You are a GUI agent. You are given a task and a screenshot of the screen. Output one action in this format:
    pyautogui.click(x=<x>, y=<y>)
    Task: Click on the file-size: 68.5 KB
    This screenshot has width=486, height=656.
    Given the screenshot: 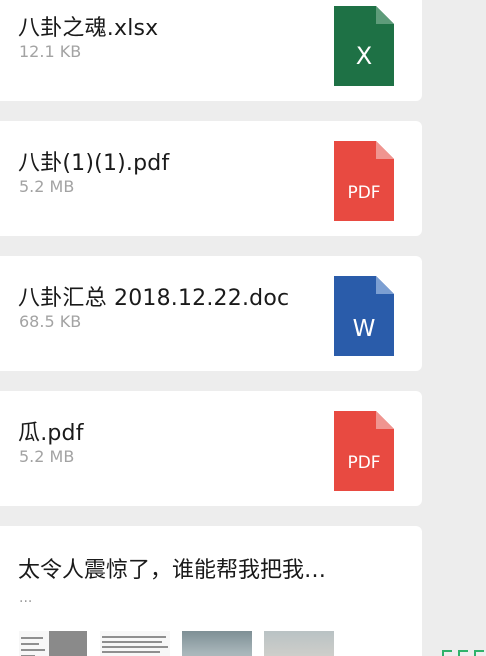 What is the action you would take?
    pyautogui.click(x=50, y=321)
    